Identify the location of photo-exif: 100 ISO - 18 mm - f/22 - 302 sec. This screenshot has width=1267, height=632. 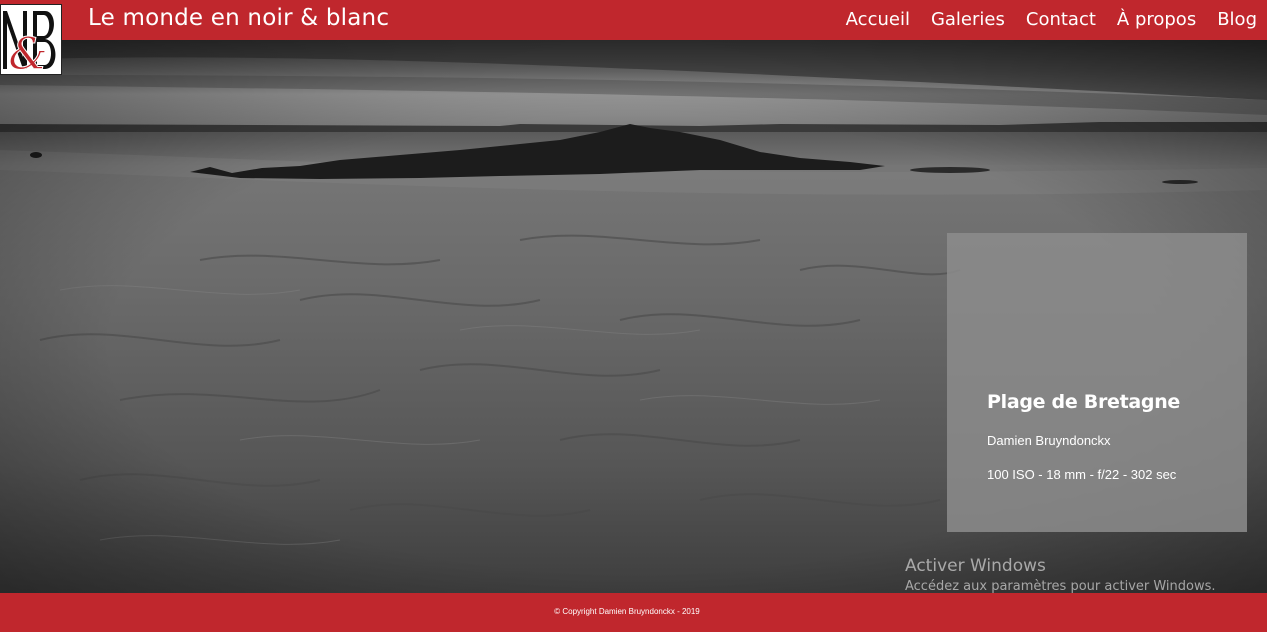
(1082, 474).